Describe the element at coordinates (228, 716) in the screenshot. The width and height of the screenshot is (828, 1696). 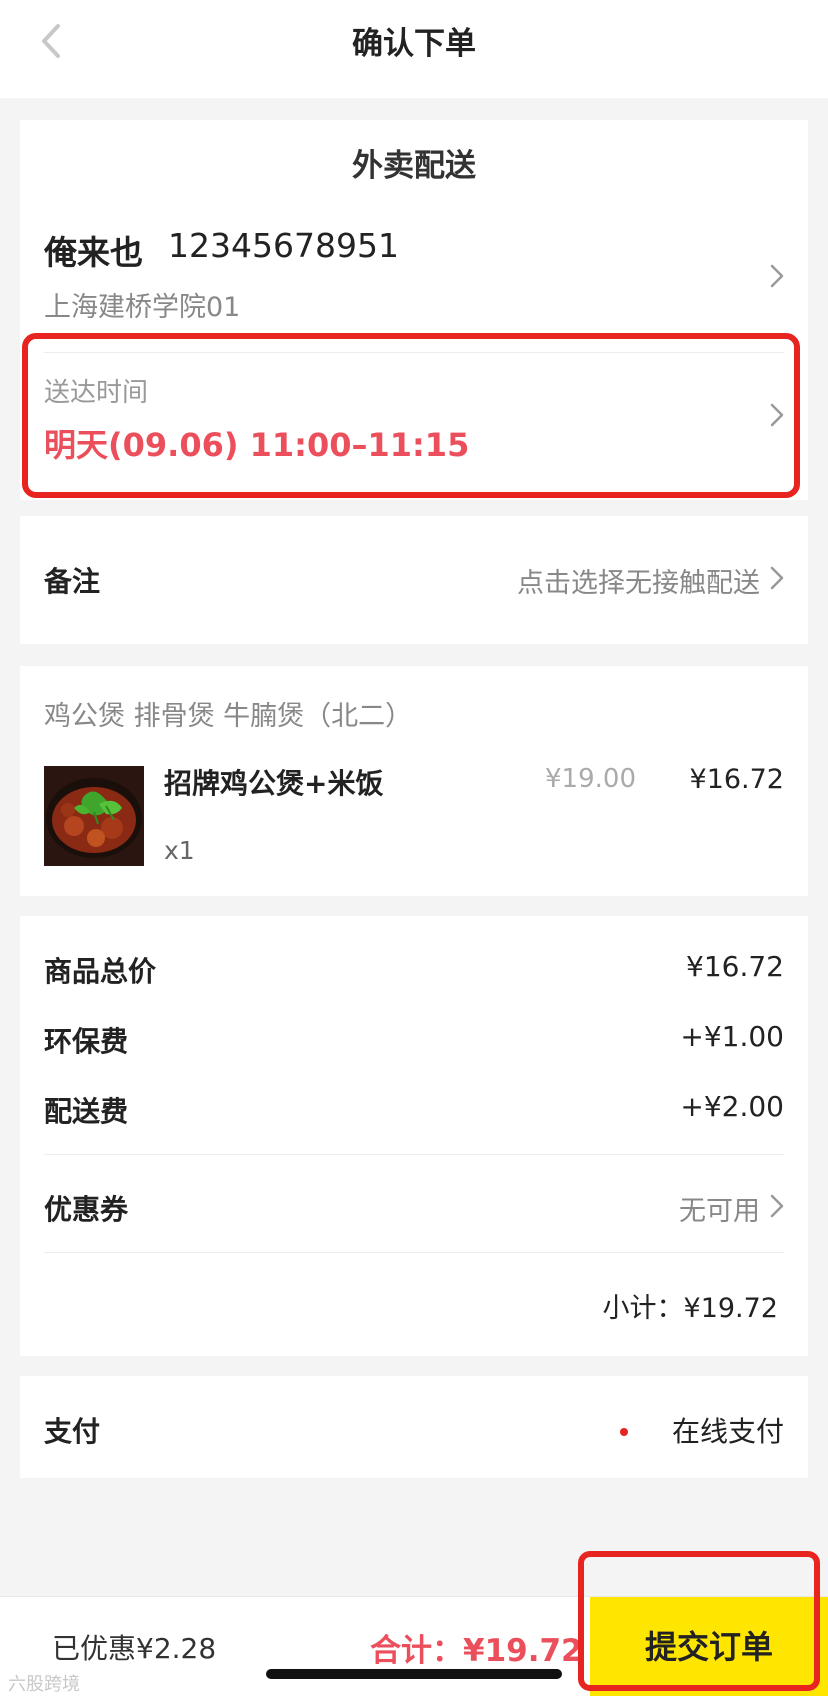
I see `shop-name: 鸡公煲 排骨煲 牛腩煲（北二）` at that location.